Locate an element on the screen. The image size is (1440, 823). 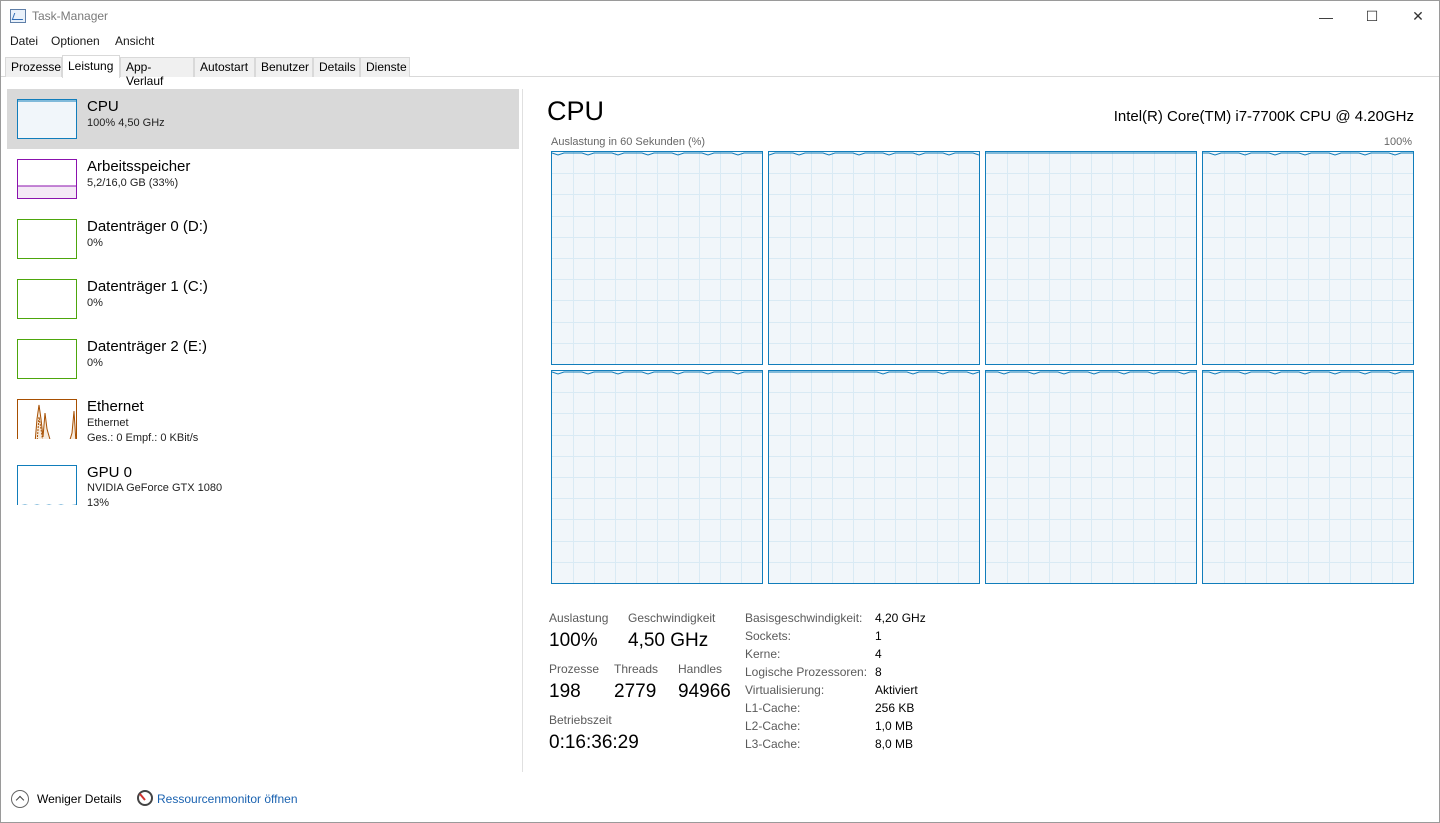
resource-item-cpu: CPU 100% 4,50 GHz is located at coordinates (263, 119).